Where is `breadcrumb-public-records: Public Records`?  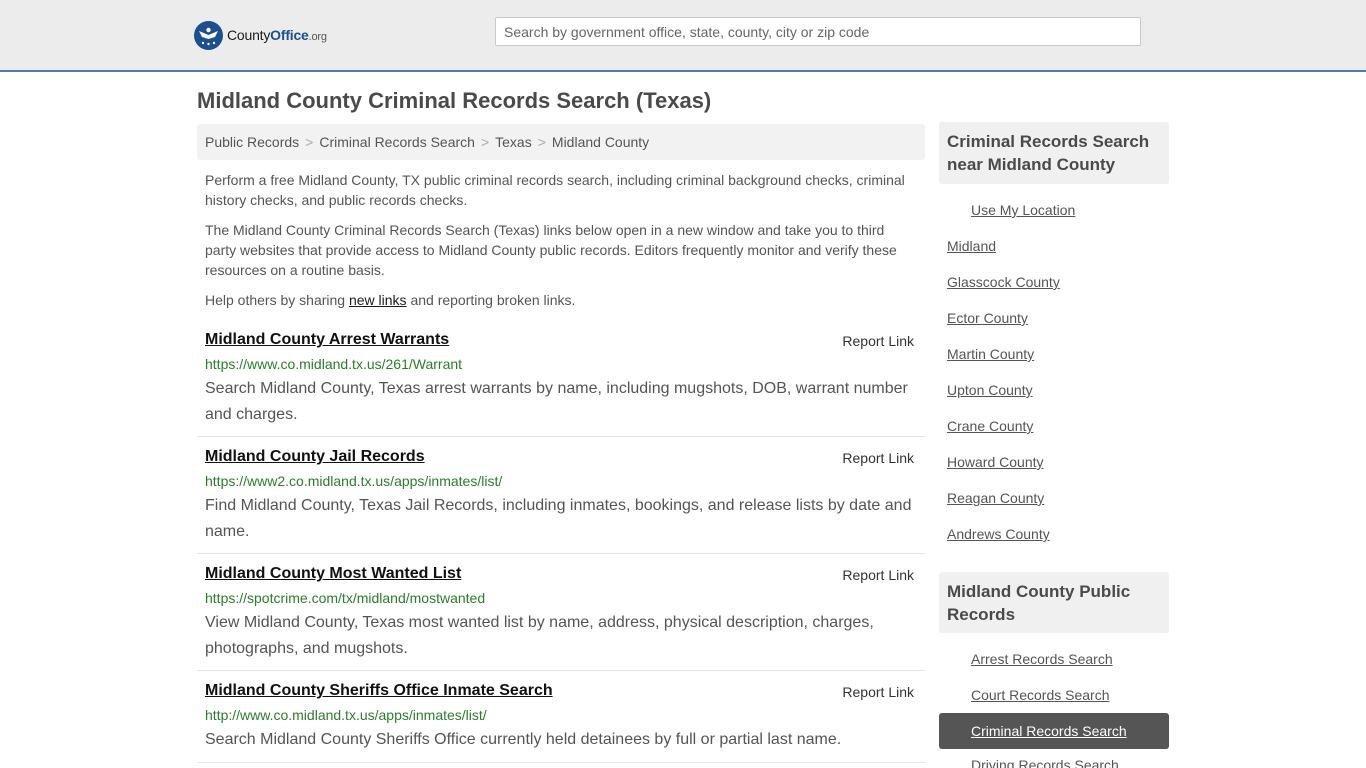 breadcrumb-public-records: Public Records is located at coordinates (252, 142).